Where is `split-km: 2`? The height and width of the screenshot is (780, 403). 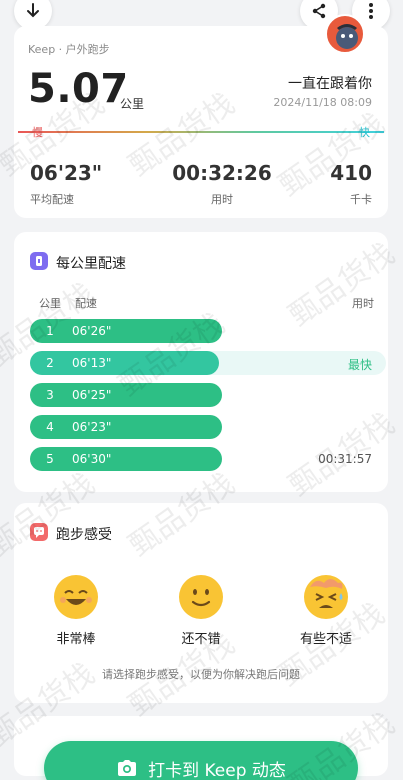
split-km: 2 is located at coordinates (50, 363).